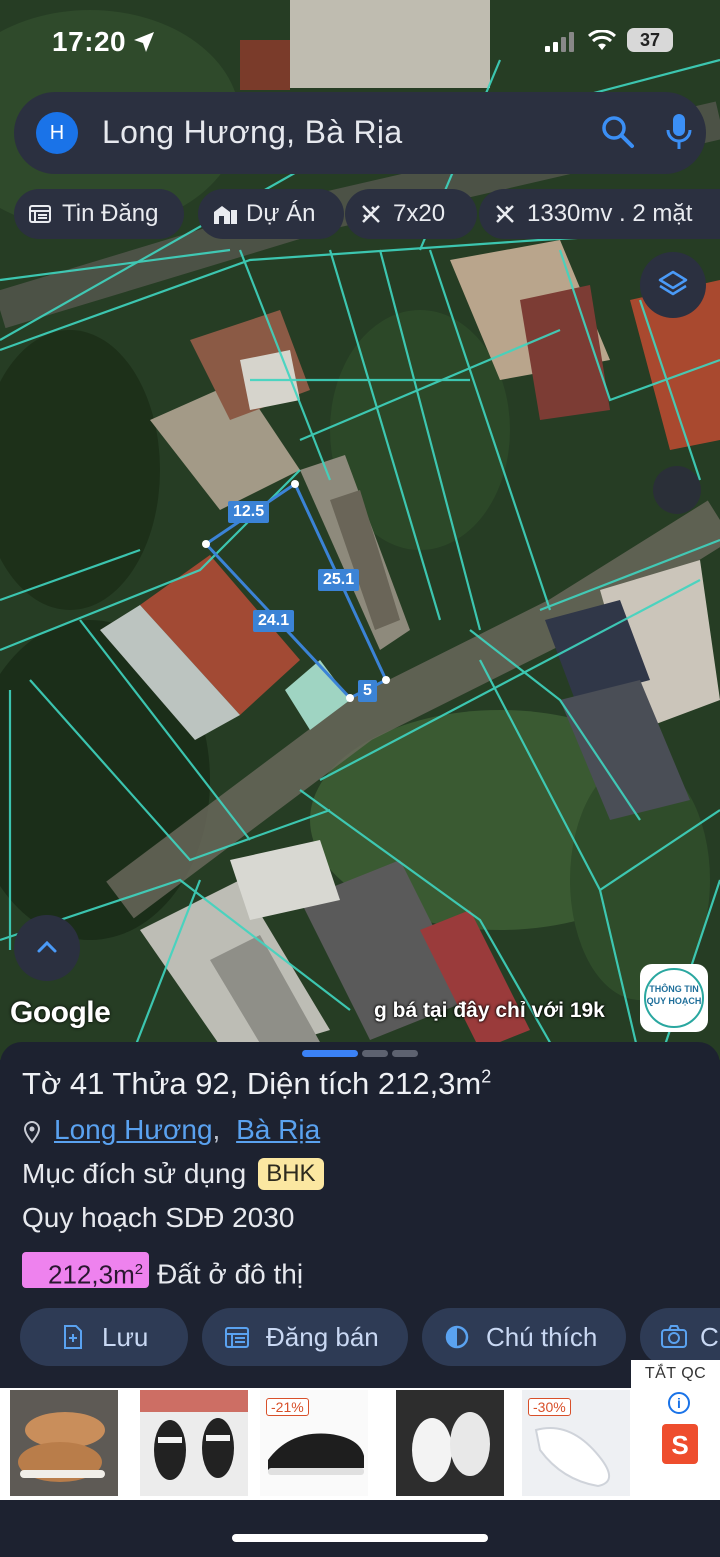 The image size is (720, 1557). What do you see at coordinates (457, 1337) in the screenshot?
I see `contrast-icon` at bounding box center [457, 1337].